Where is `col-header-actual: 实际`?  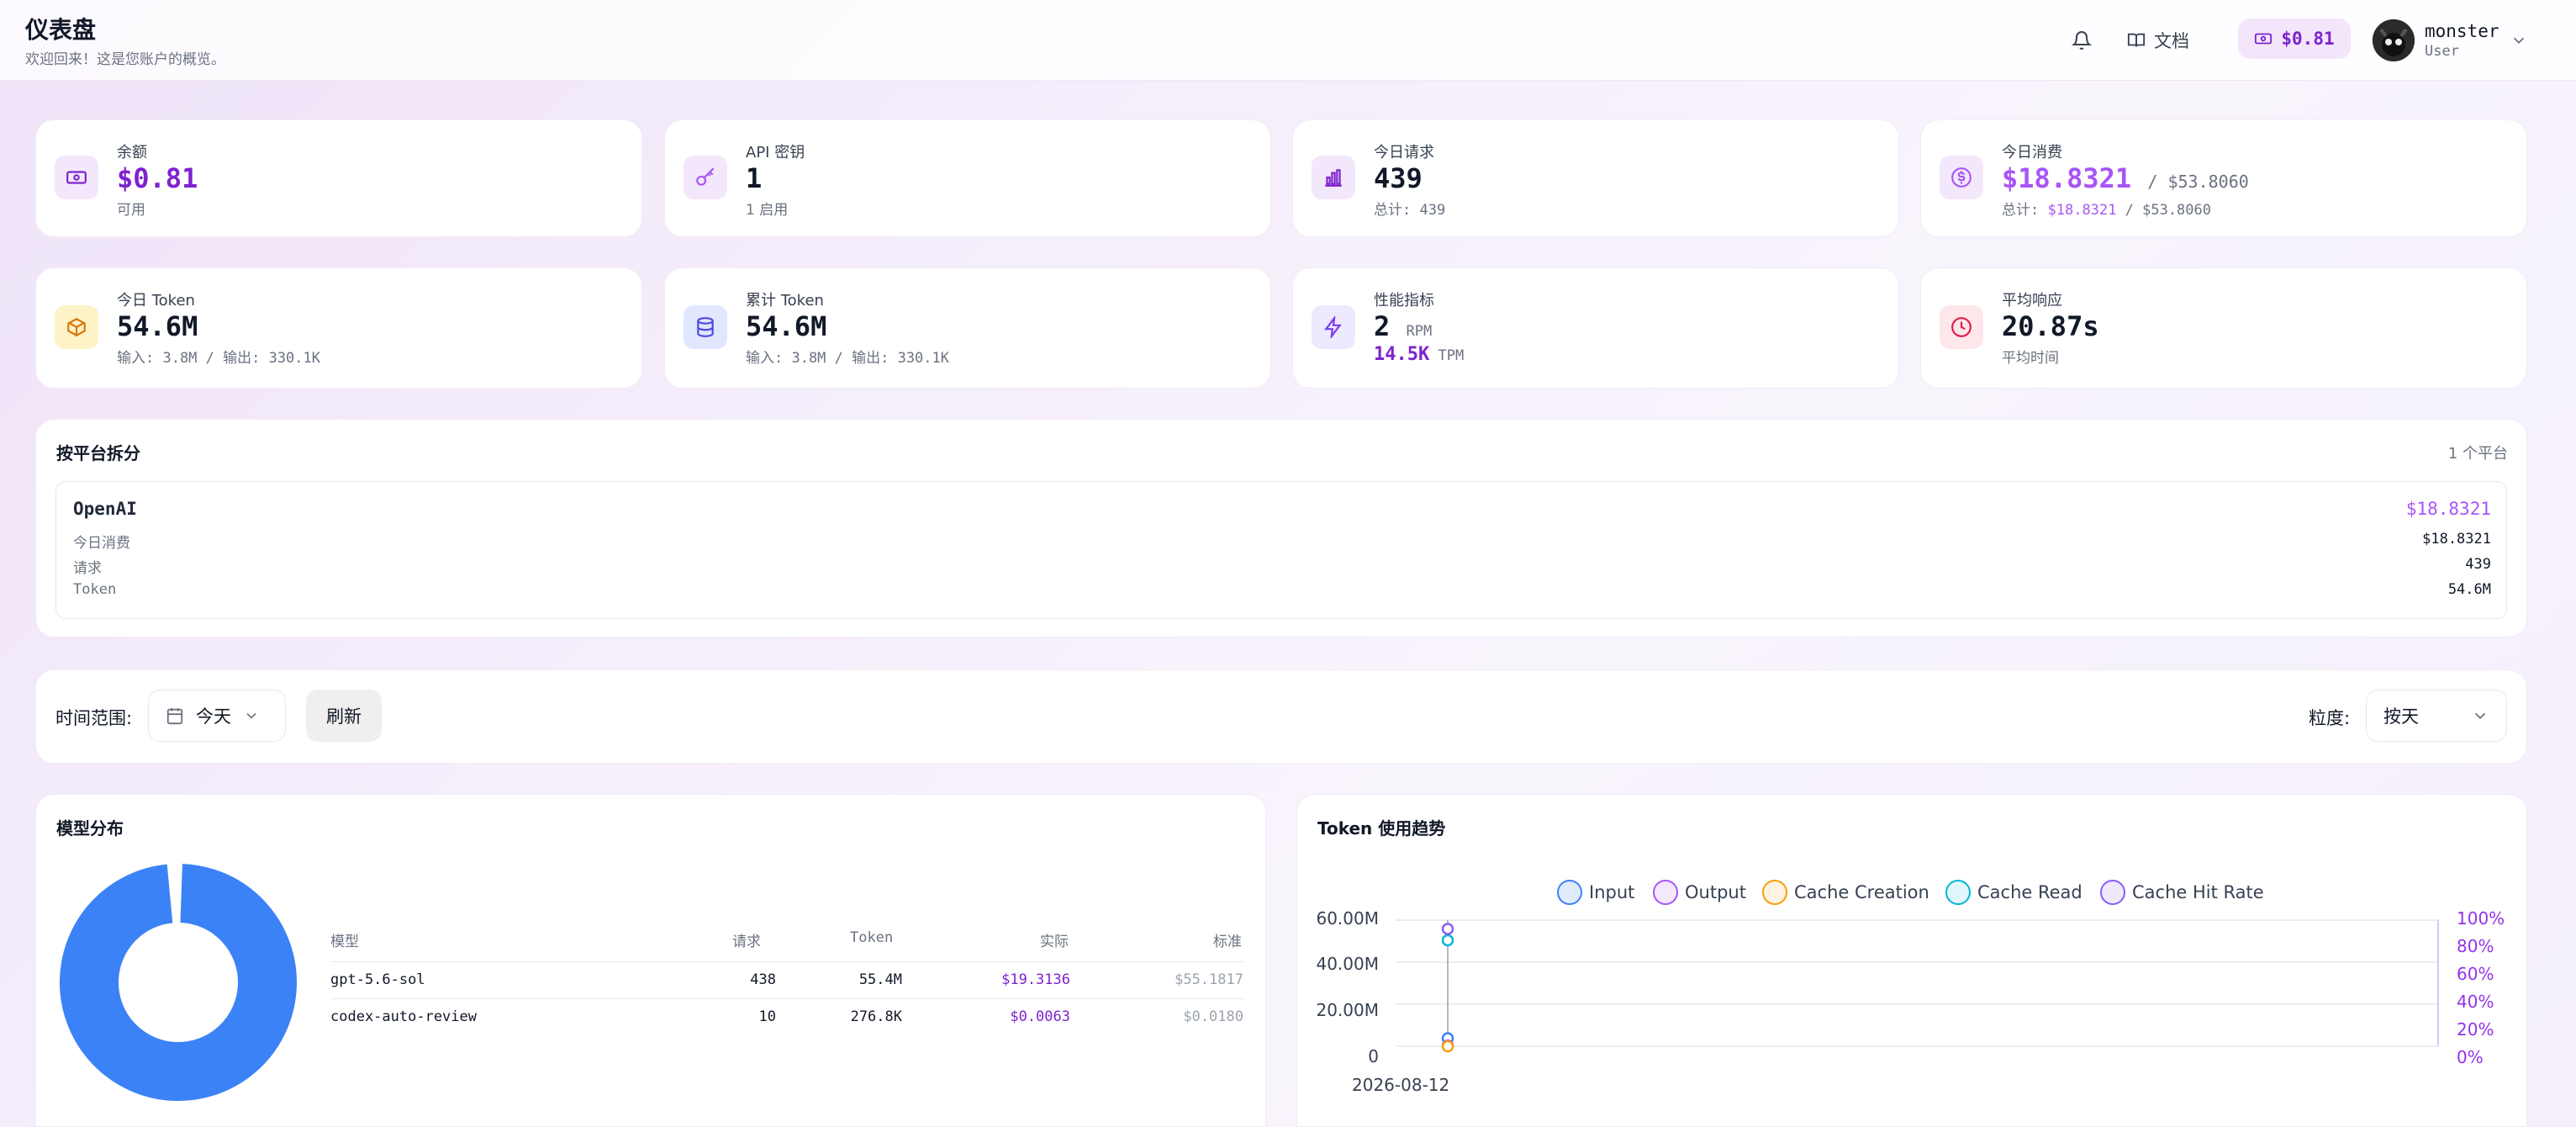 col-header-actual: 实际 is located at coordinates (1054, 942).